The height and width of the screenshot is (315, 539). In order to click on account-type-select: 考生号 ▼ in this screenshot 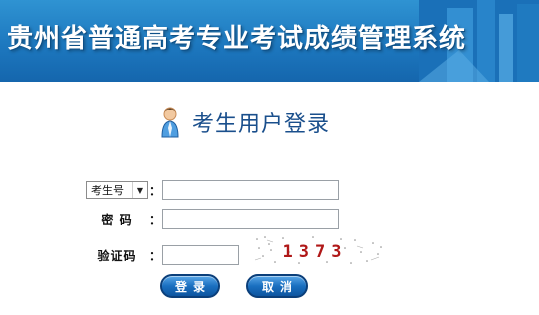, I will do `click(117, 190)`.